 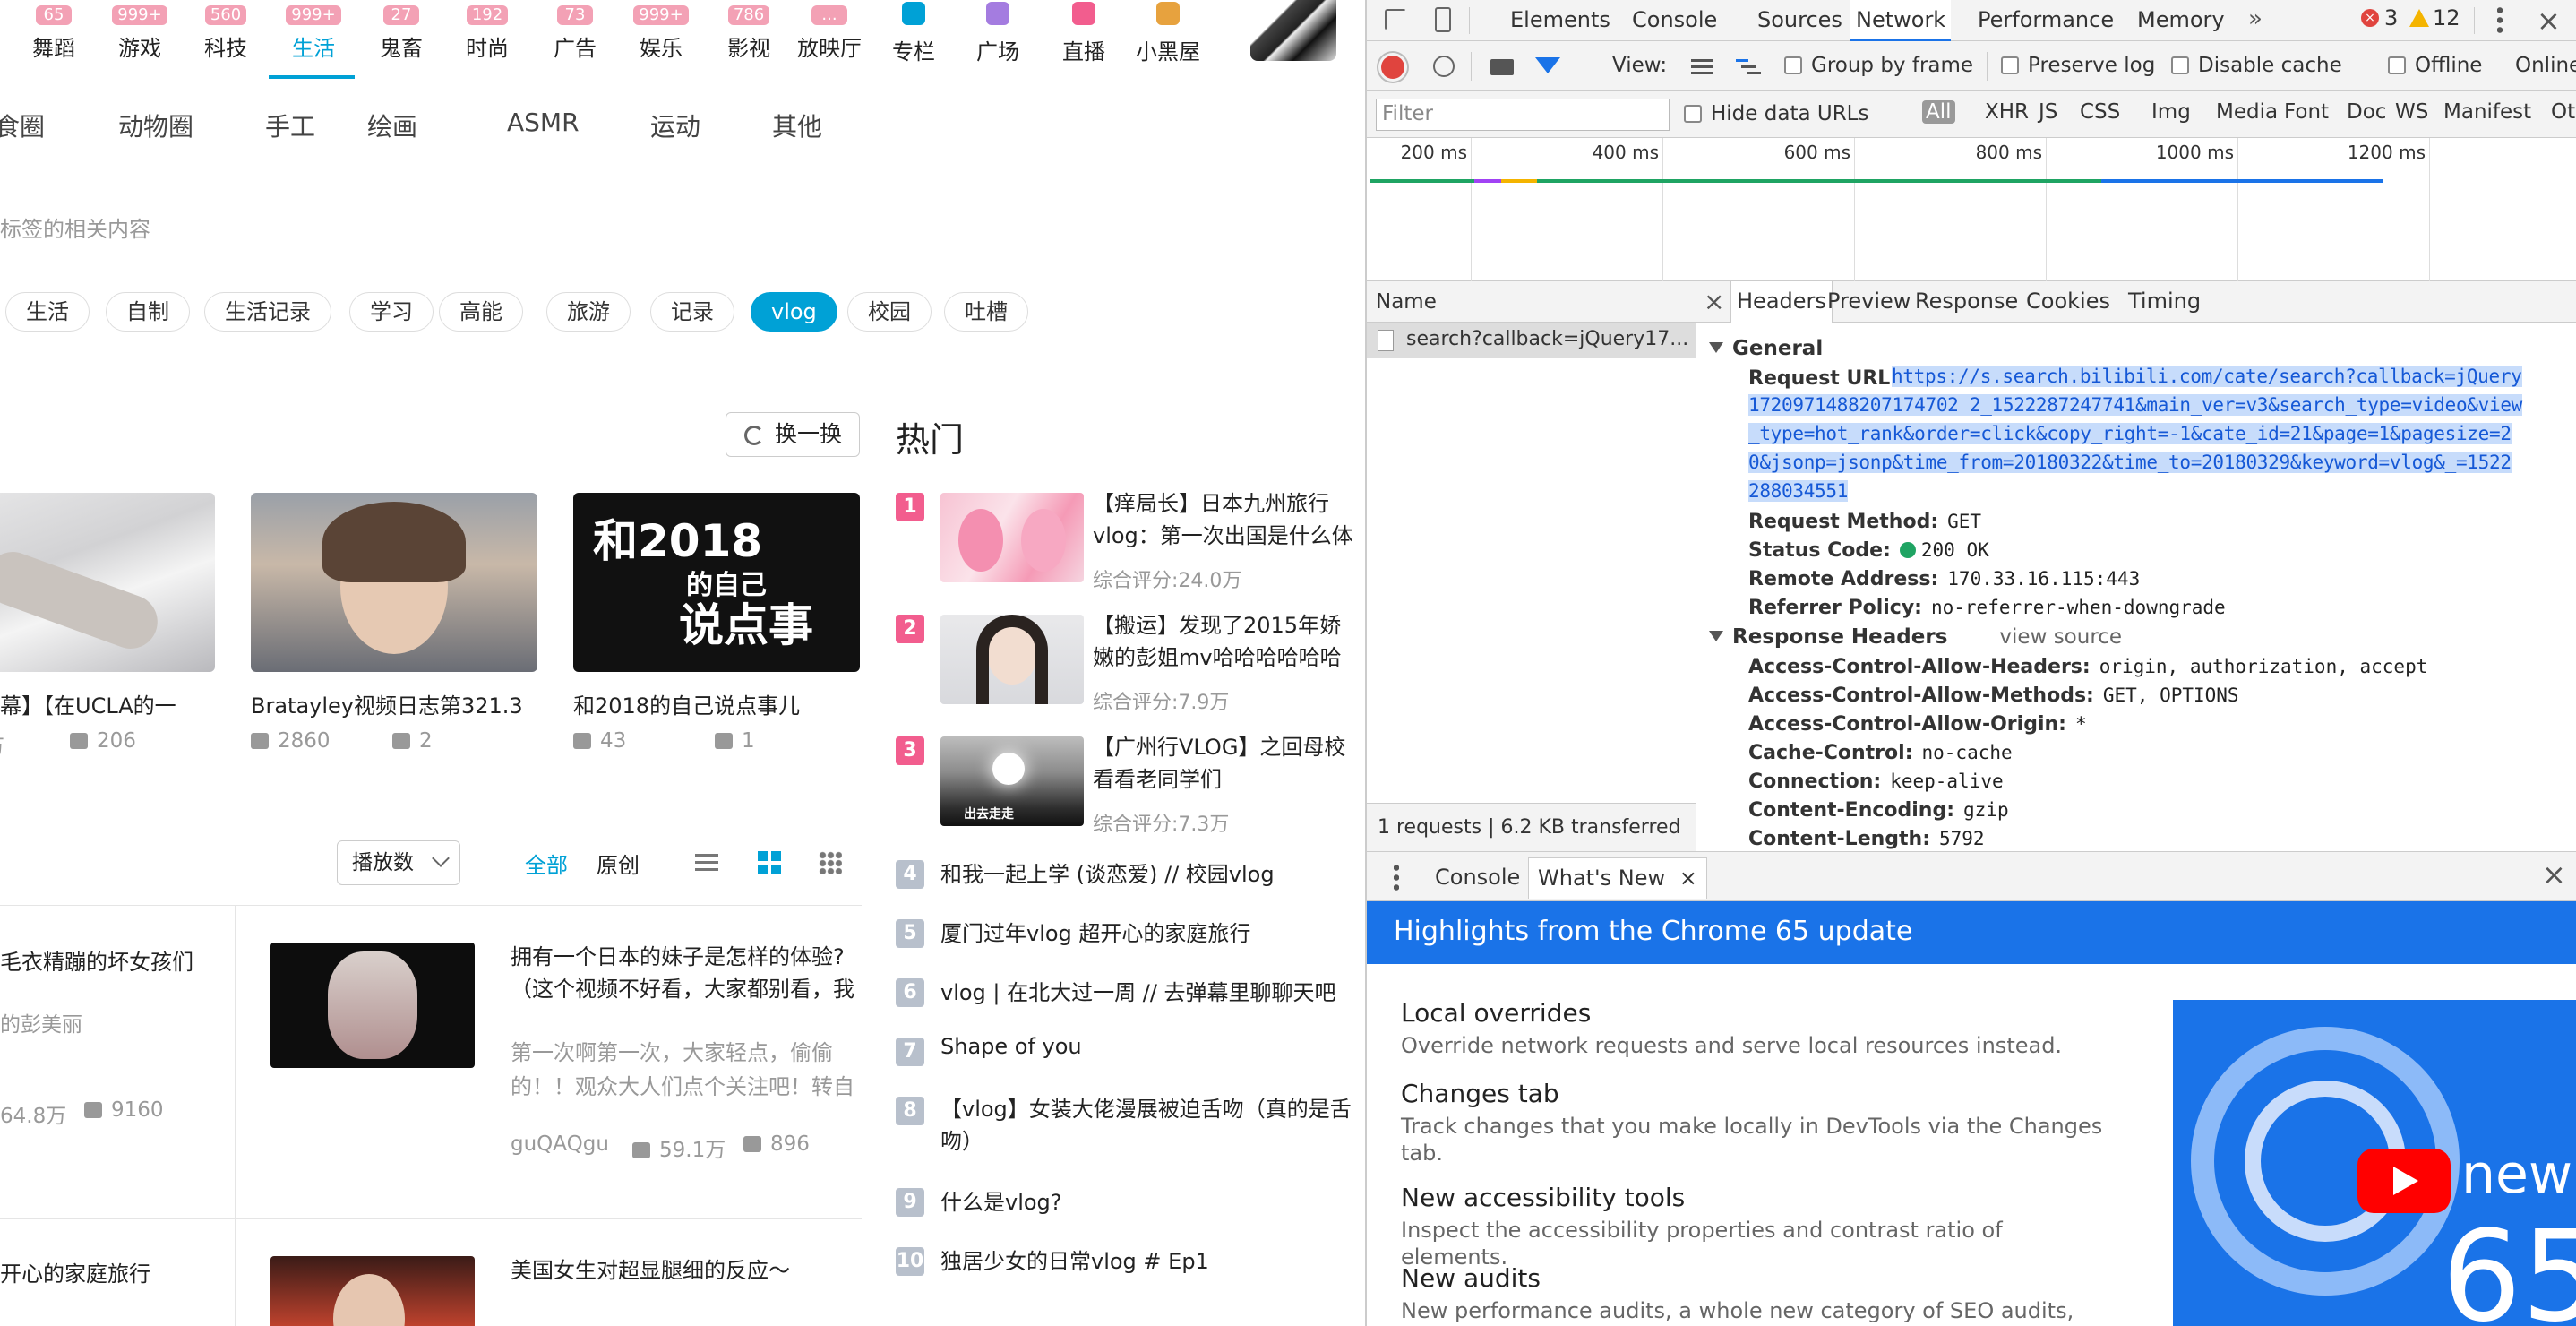 What do you see at coordinates (1531, 302) in the screenshot?
I see `name-column-header: Name` at bounding box center [1531, 302].